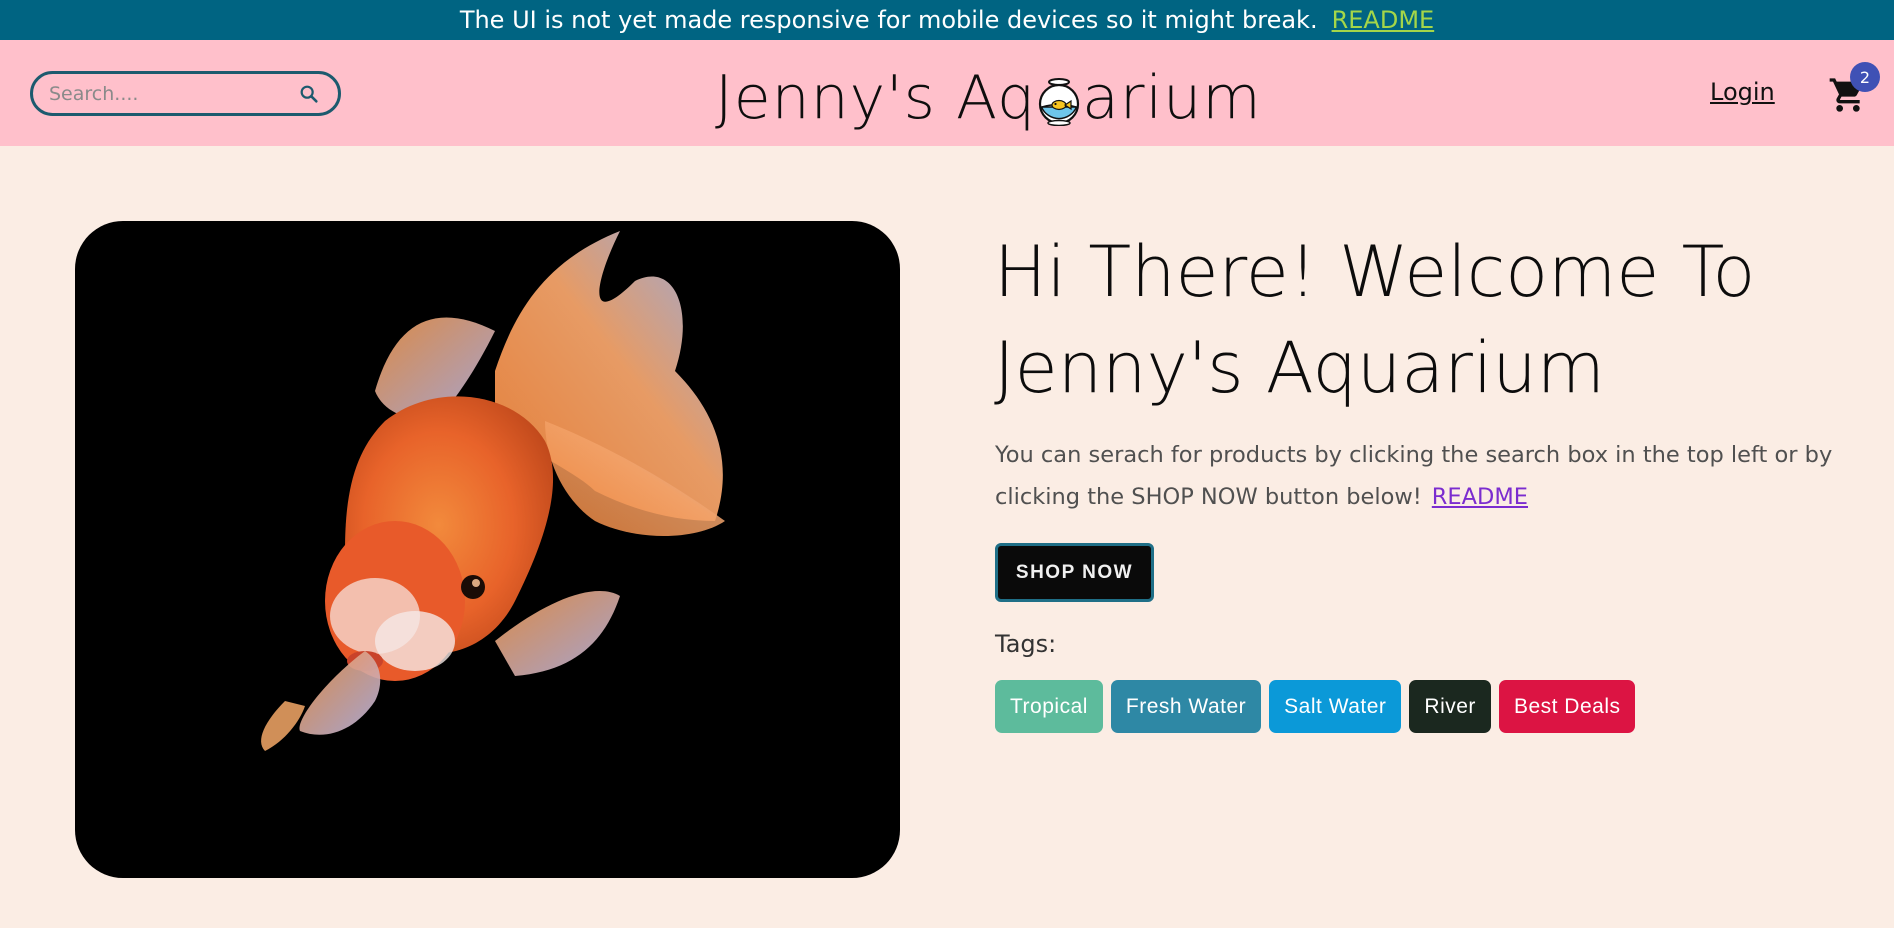 This screenshot has height=928, width=1894. What do you see at coordinates (1567, 706) in the screenshot?
I see `tag-best-deals: Best Deals` at bounding box center [1567, 706].